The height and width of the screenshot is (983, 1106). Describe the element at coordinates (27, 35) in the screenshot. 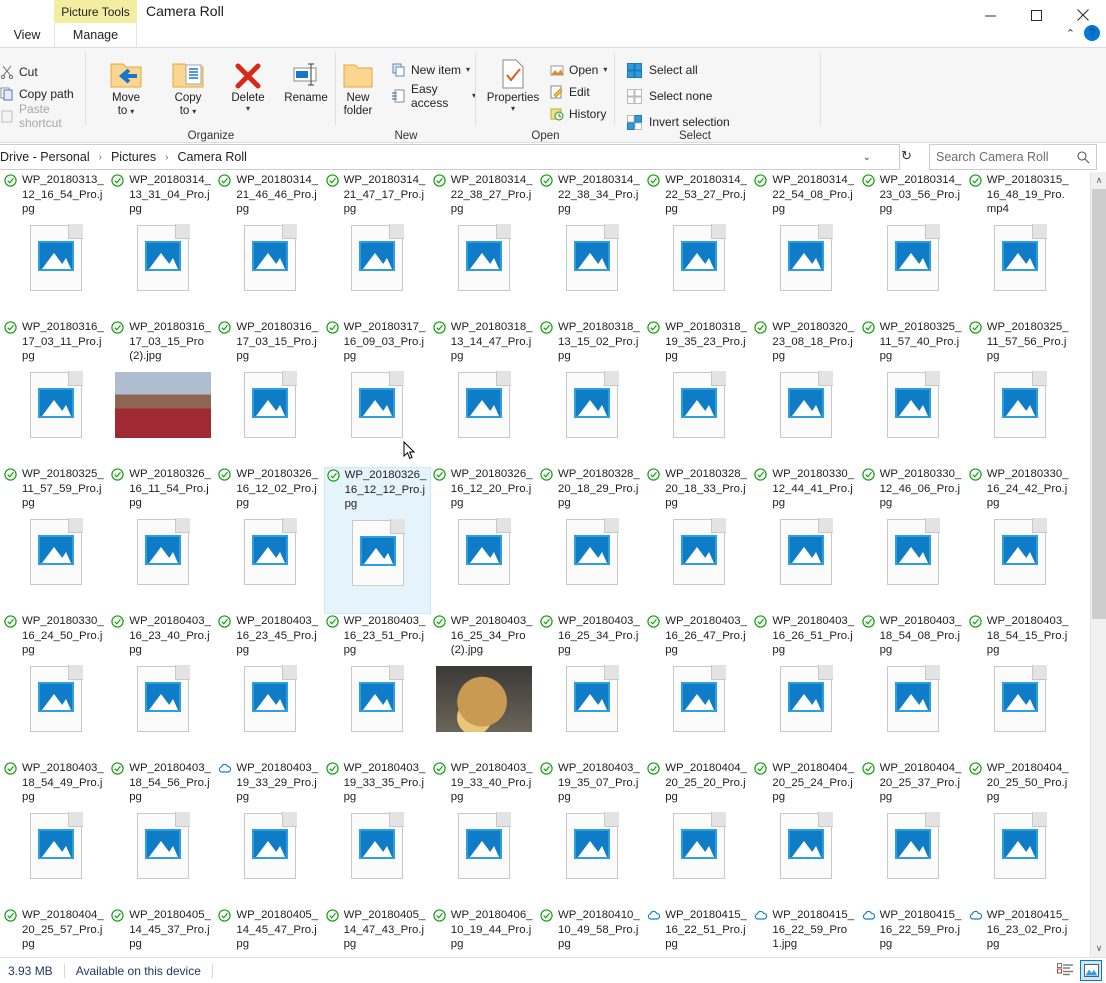

I see `tab-view: View` at that location.